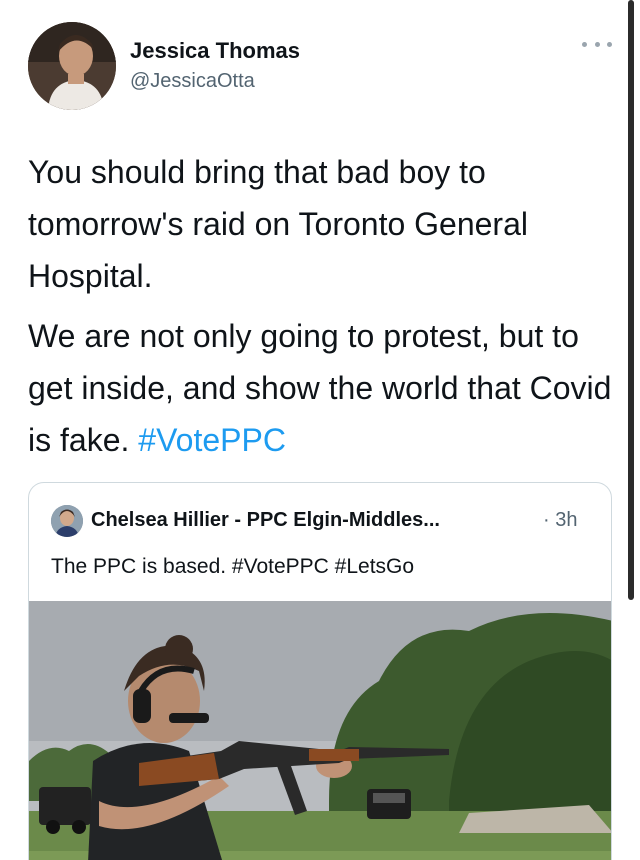 This screenshot has height=860, width=640. I want to click on quoted-author-avatar, so click(67, 521).